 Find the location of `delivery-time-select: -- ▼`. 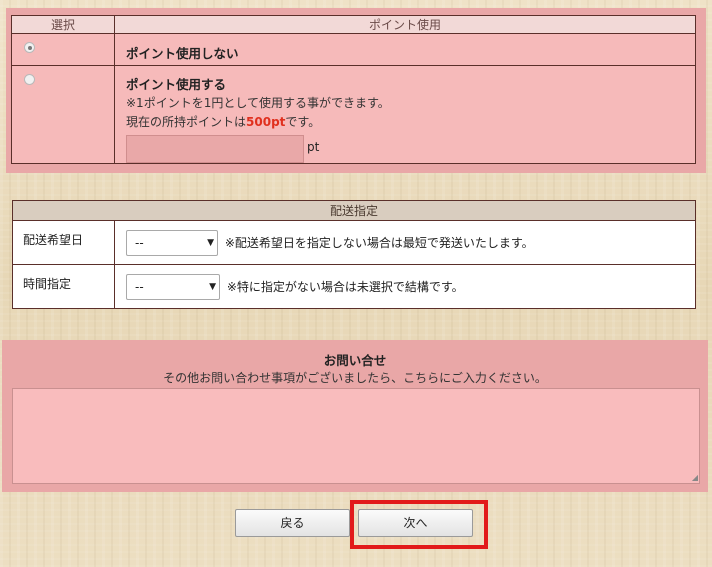

delivery-time-select: -- ▼ is located at coordinates (173, 286).